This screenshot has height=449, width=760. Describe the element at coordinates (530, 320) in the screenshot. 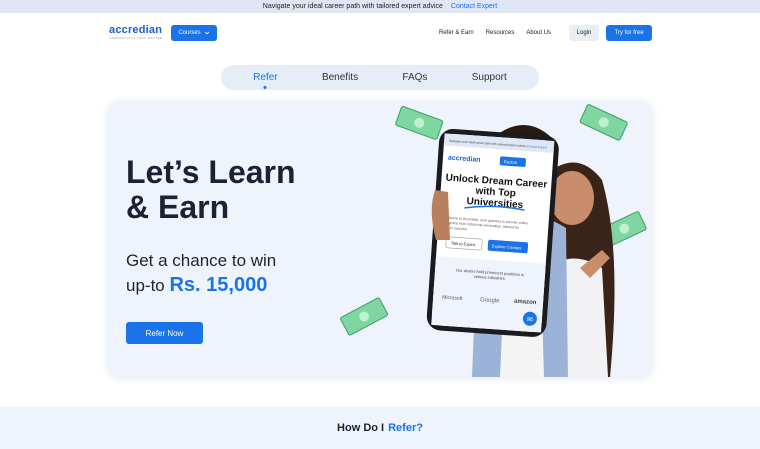

I see `chat-icon: ✉` at that location.